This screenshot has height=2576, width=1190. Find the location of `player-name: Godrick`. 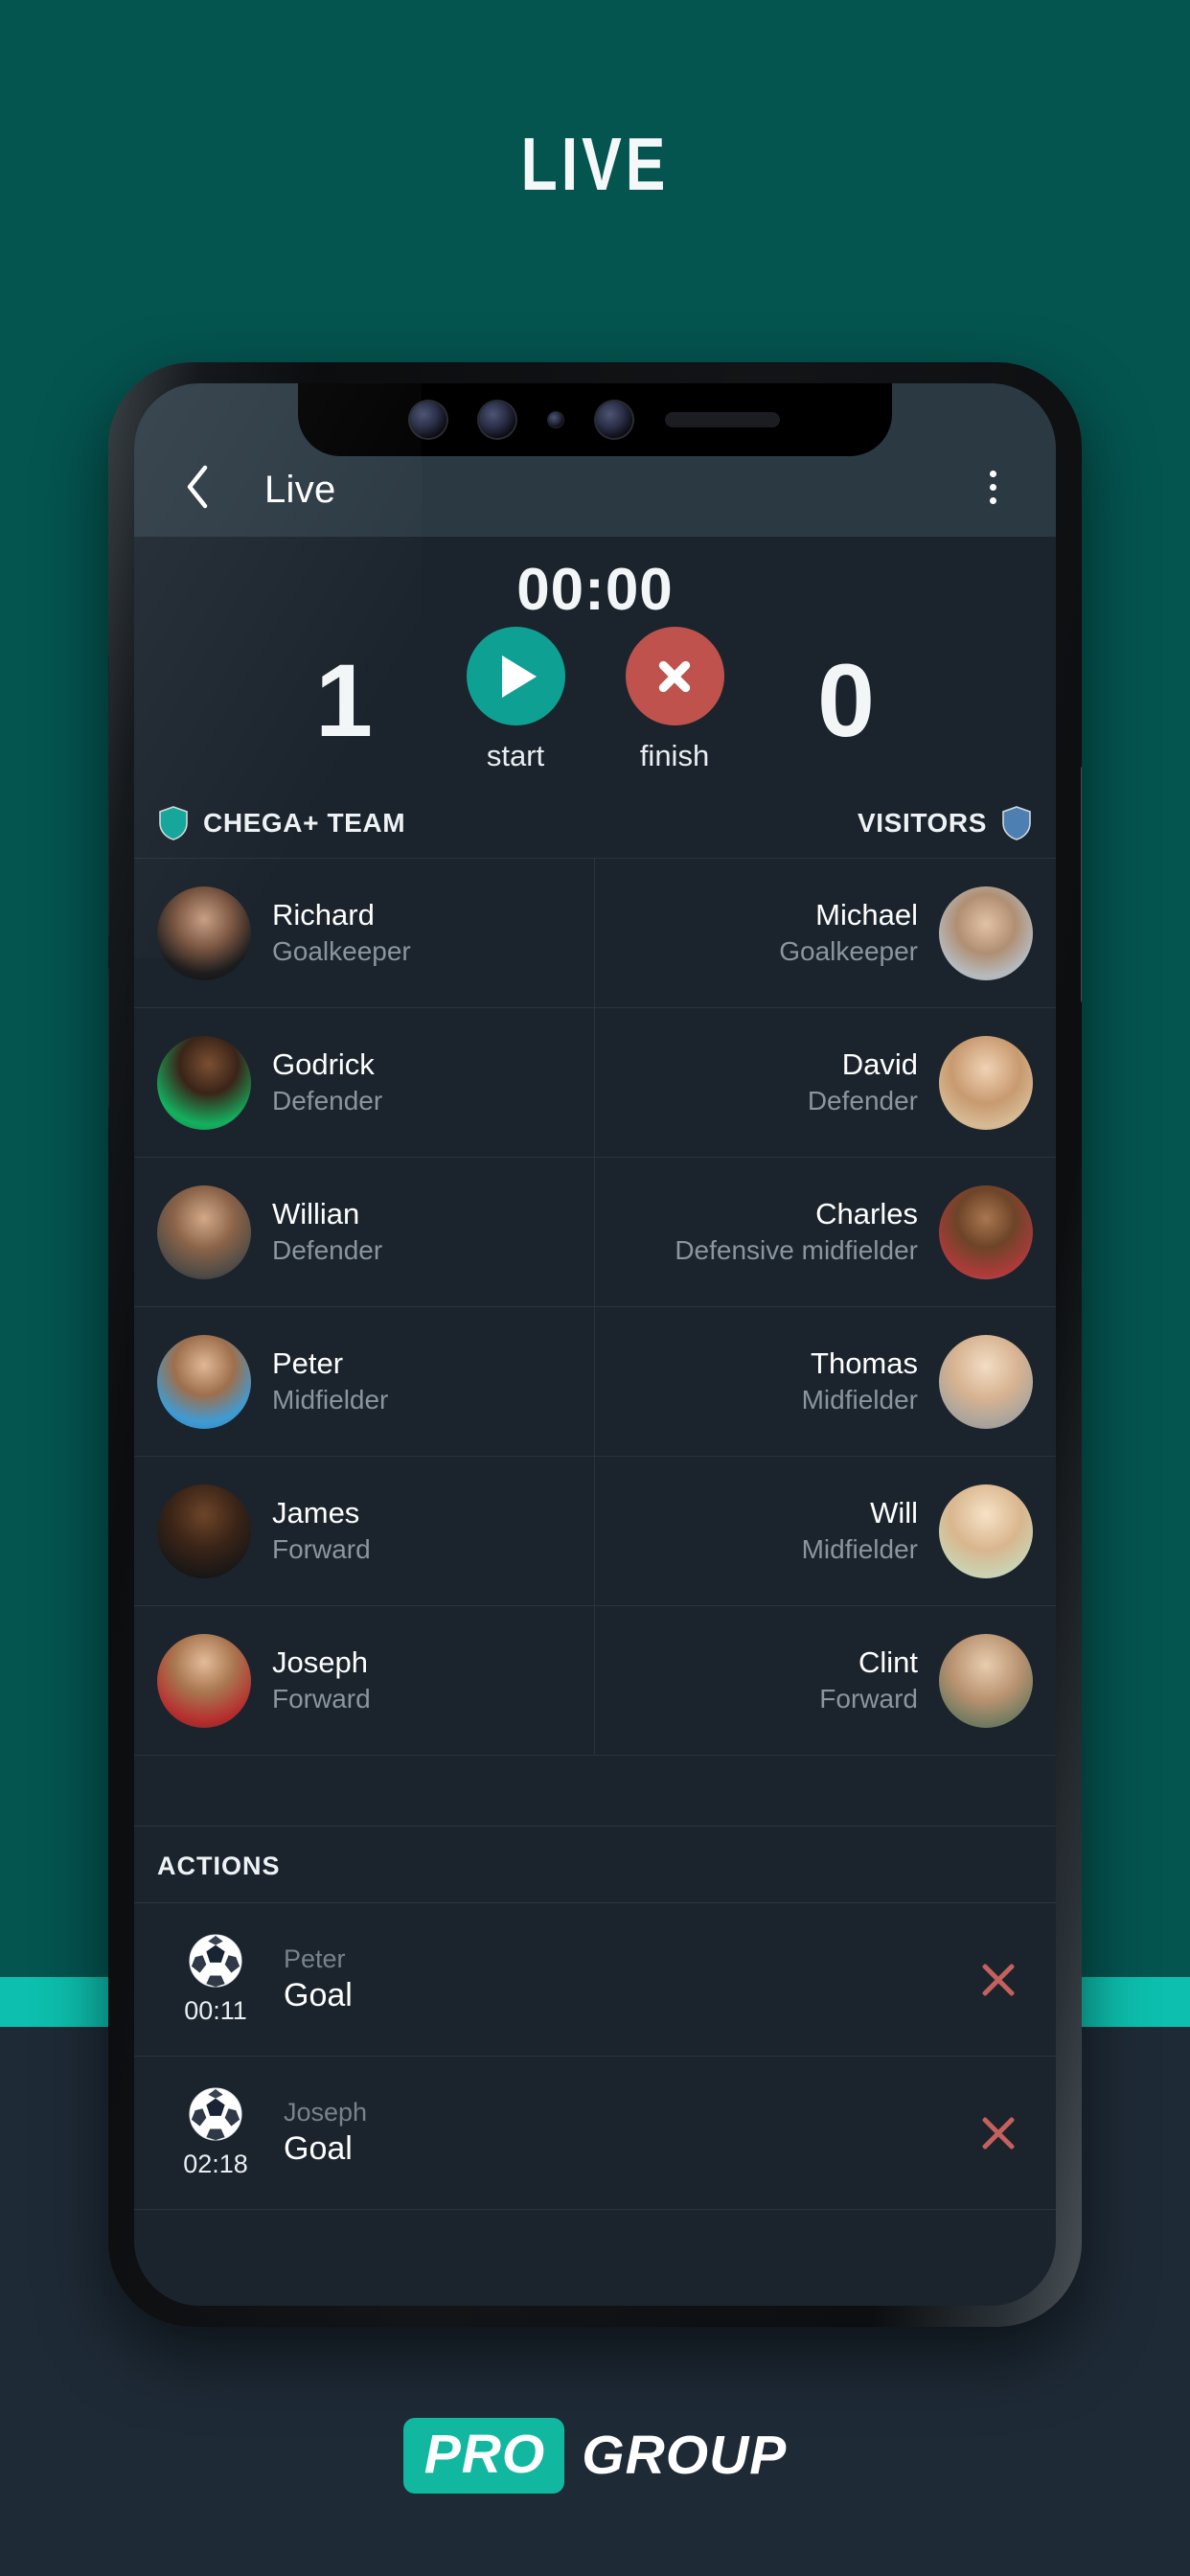

player-name: Godrick is located at coordinates (324, 1064).